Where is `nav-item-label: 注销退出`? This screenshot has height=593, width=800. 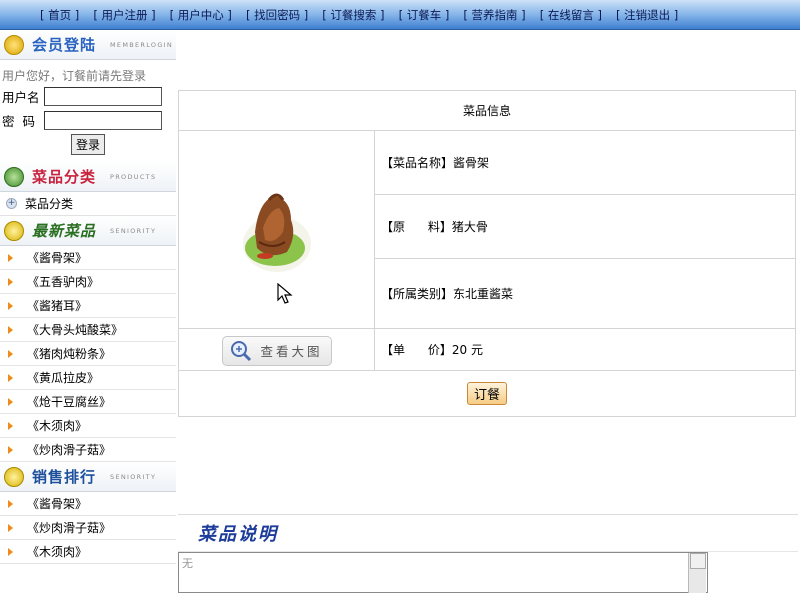 nav-item-label: 注销退出 is located at coordinates (647, 15).